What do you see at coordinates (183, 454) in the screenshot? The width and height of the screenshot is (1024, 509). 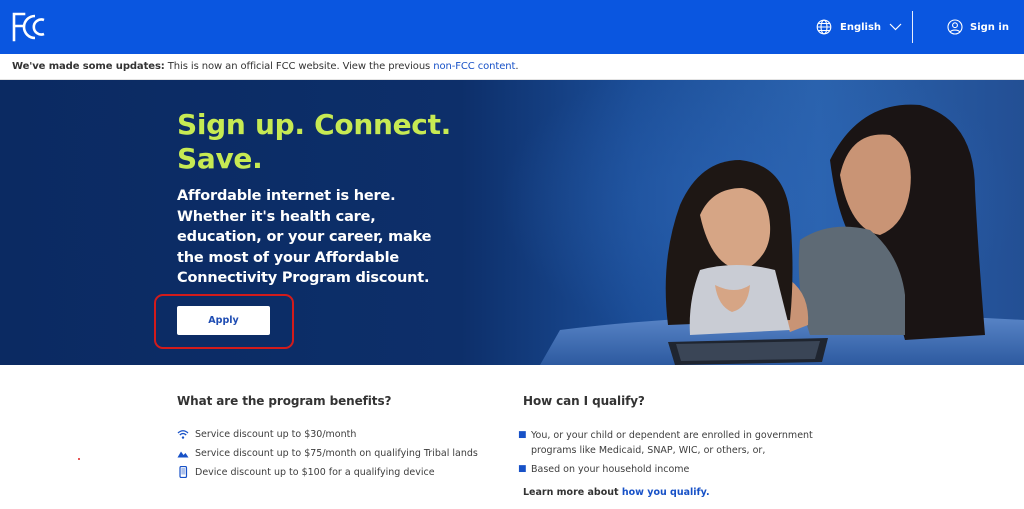 I see `mountain-icon` at bounding box center [183, 454].